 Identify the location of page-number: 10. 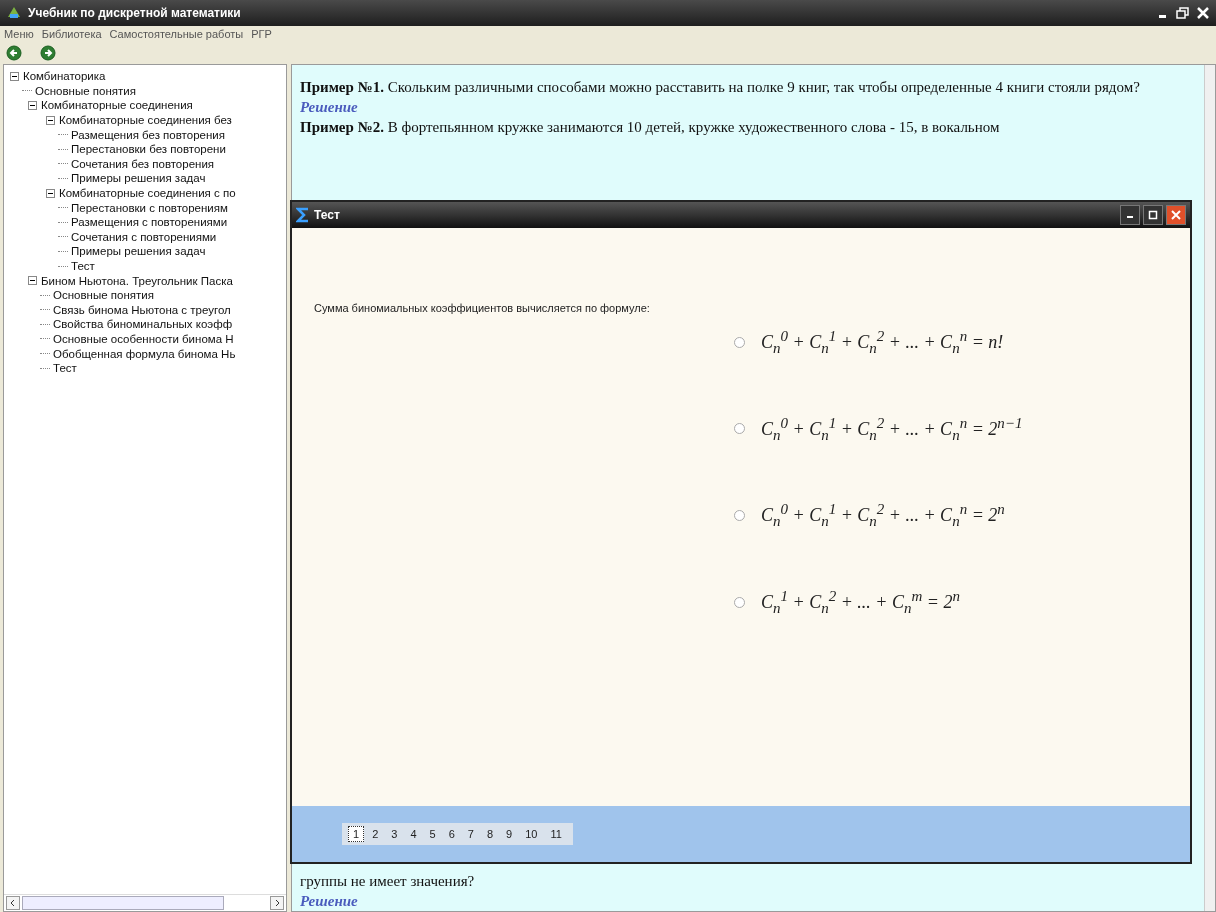
(531, 834).